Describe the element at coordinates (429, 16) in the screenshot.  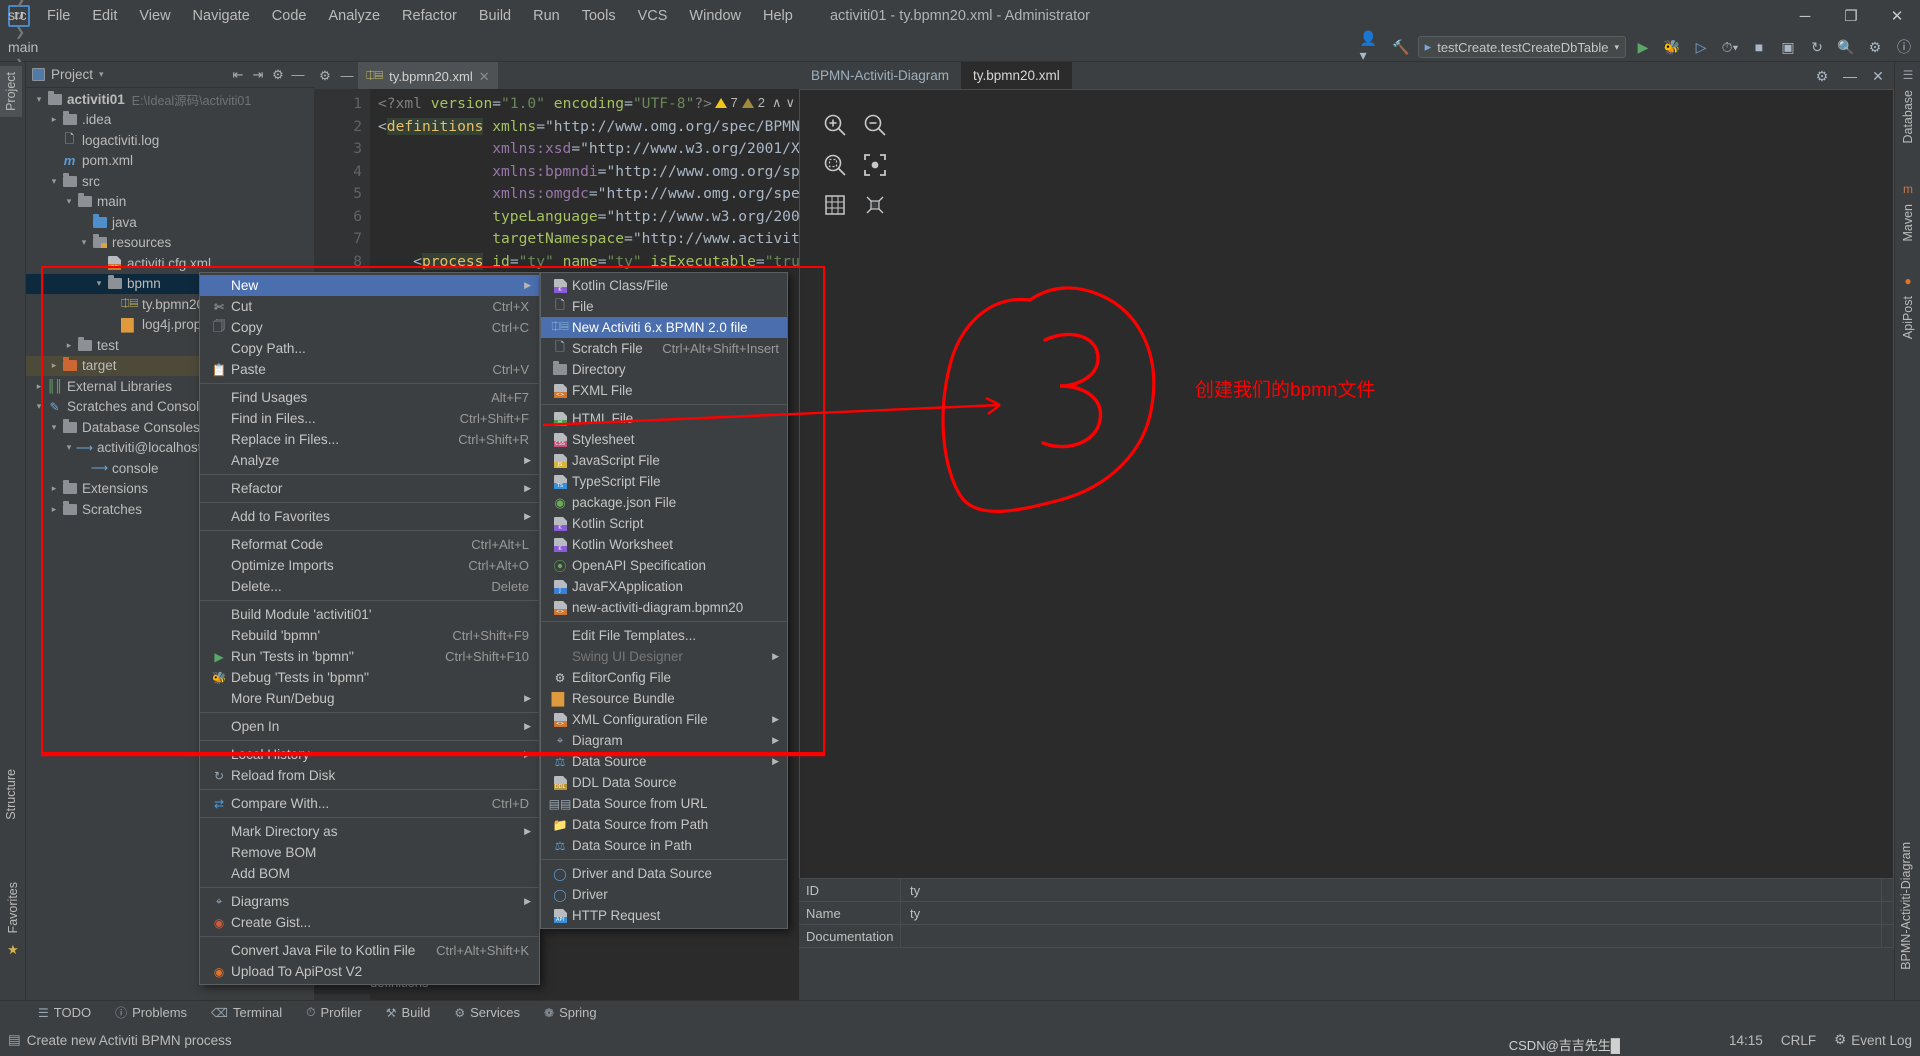
I see `menu-refactor: Refactor` at that location.